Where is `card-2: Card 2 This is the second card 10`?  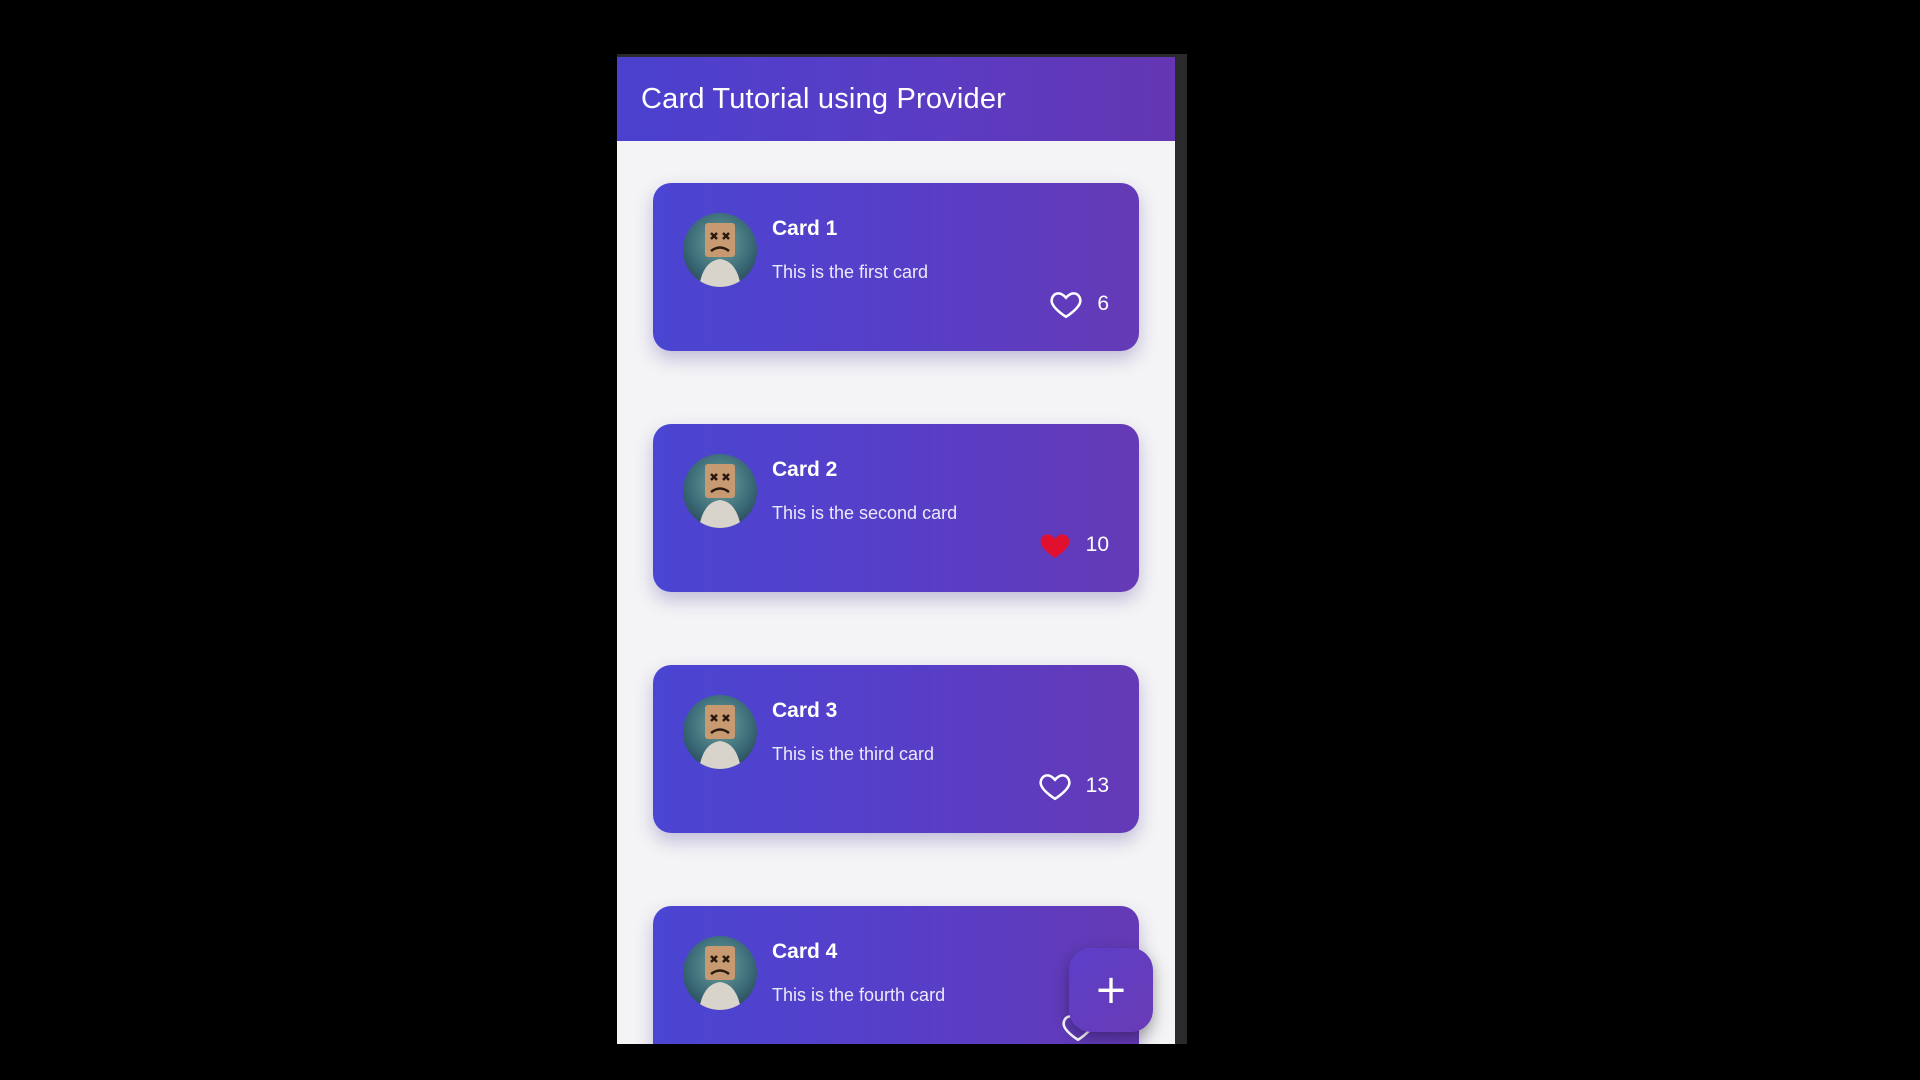
card-2: Card 2 This is the second card 10 is located at coordinates (896, 508).